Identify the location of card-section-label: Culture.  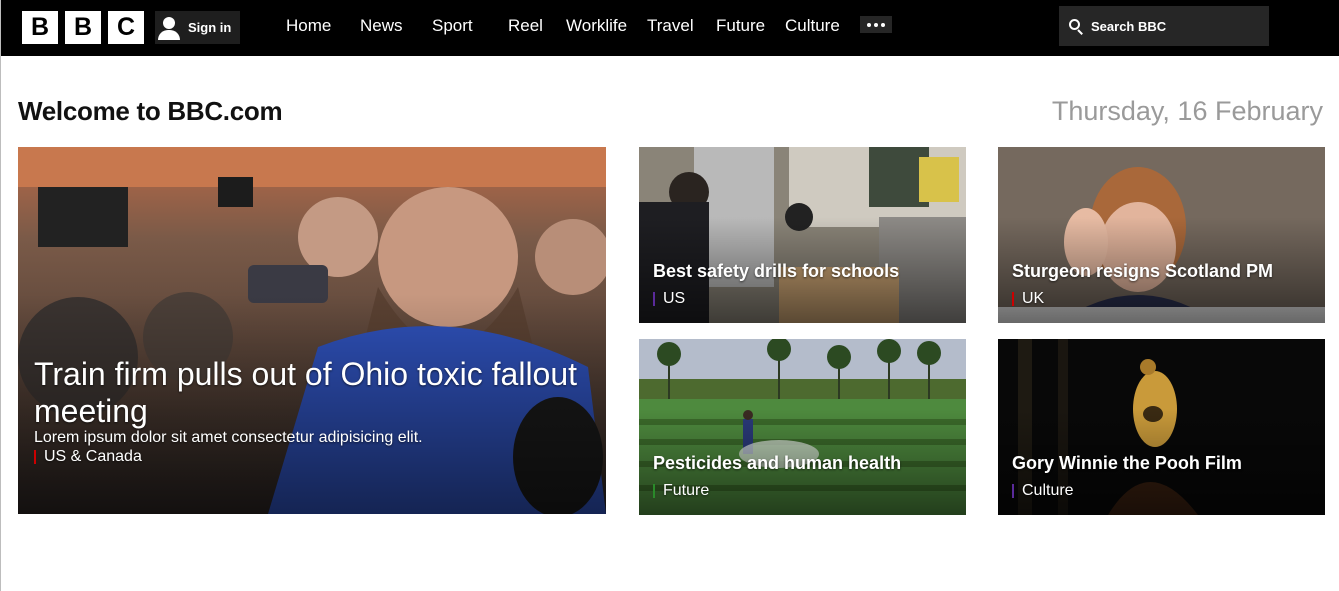
(1048, 490).